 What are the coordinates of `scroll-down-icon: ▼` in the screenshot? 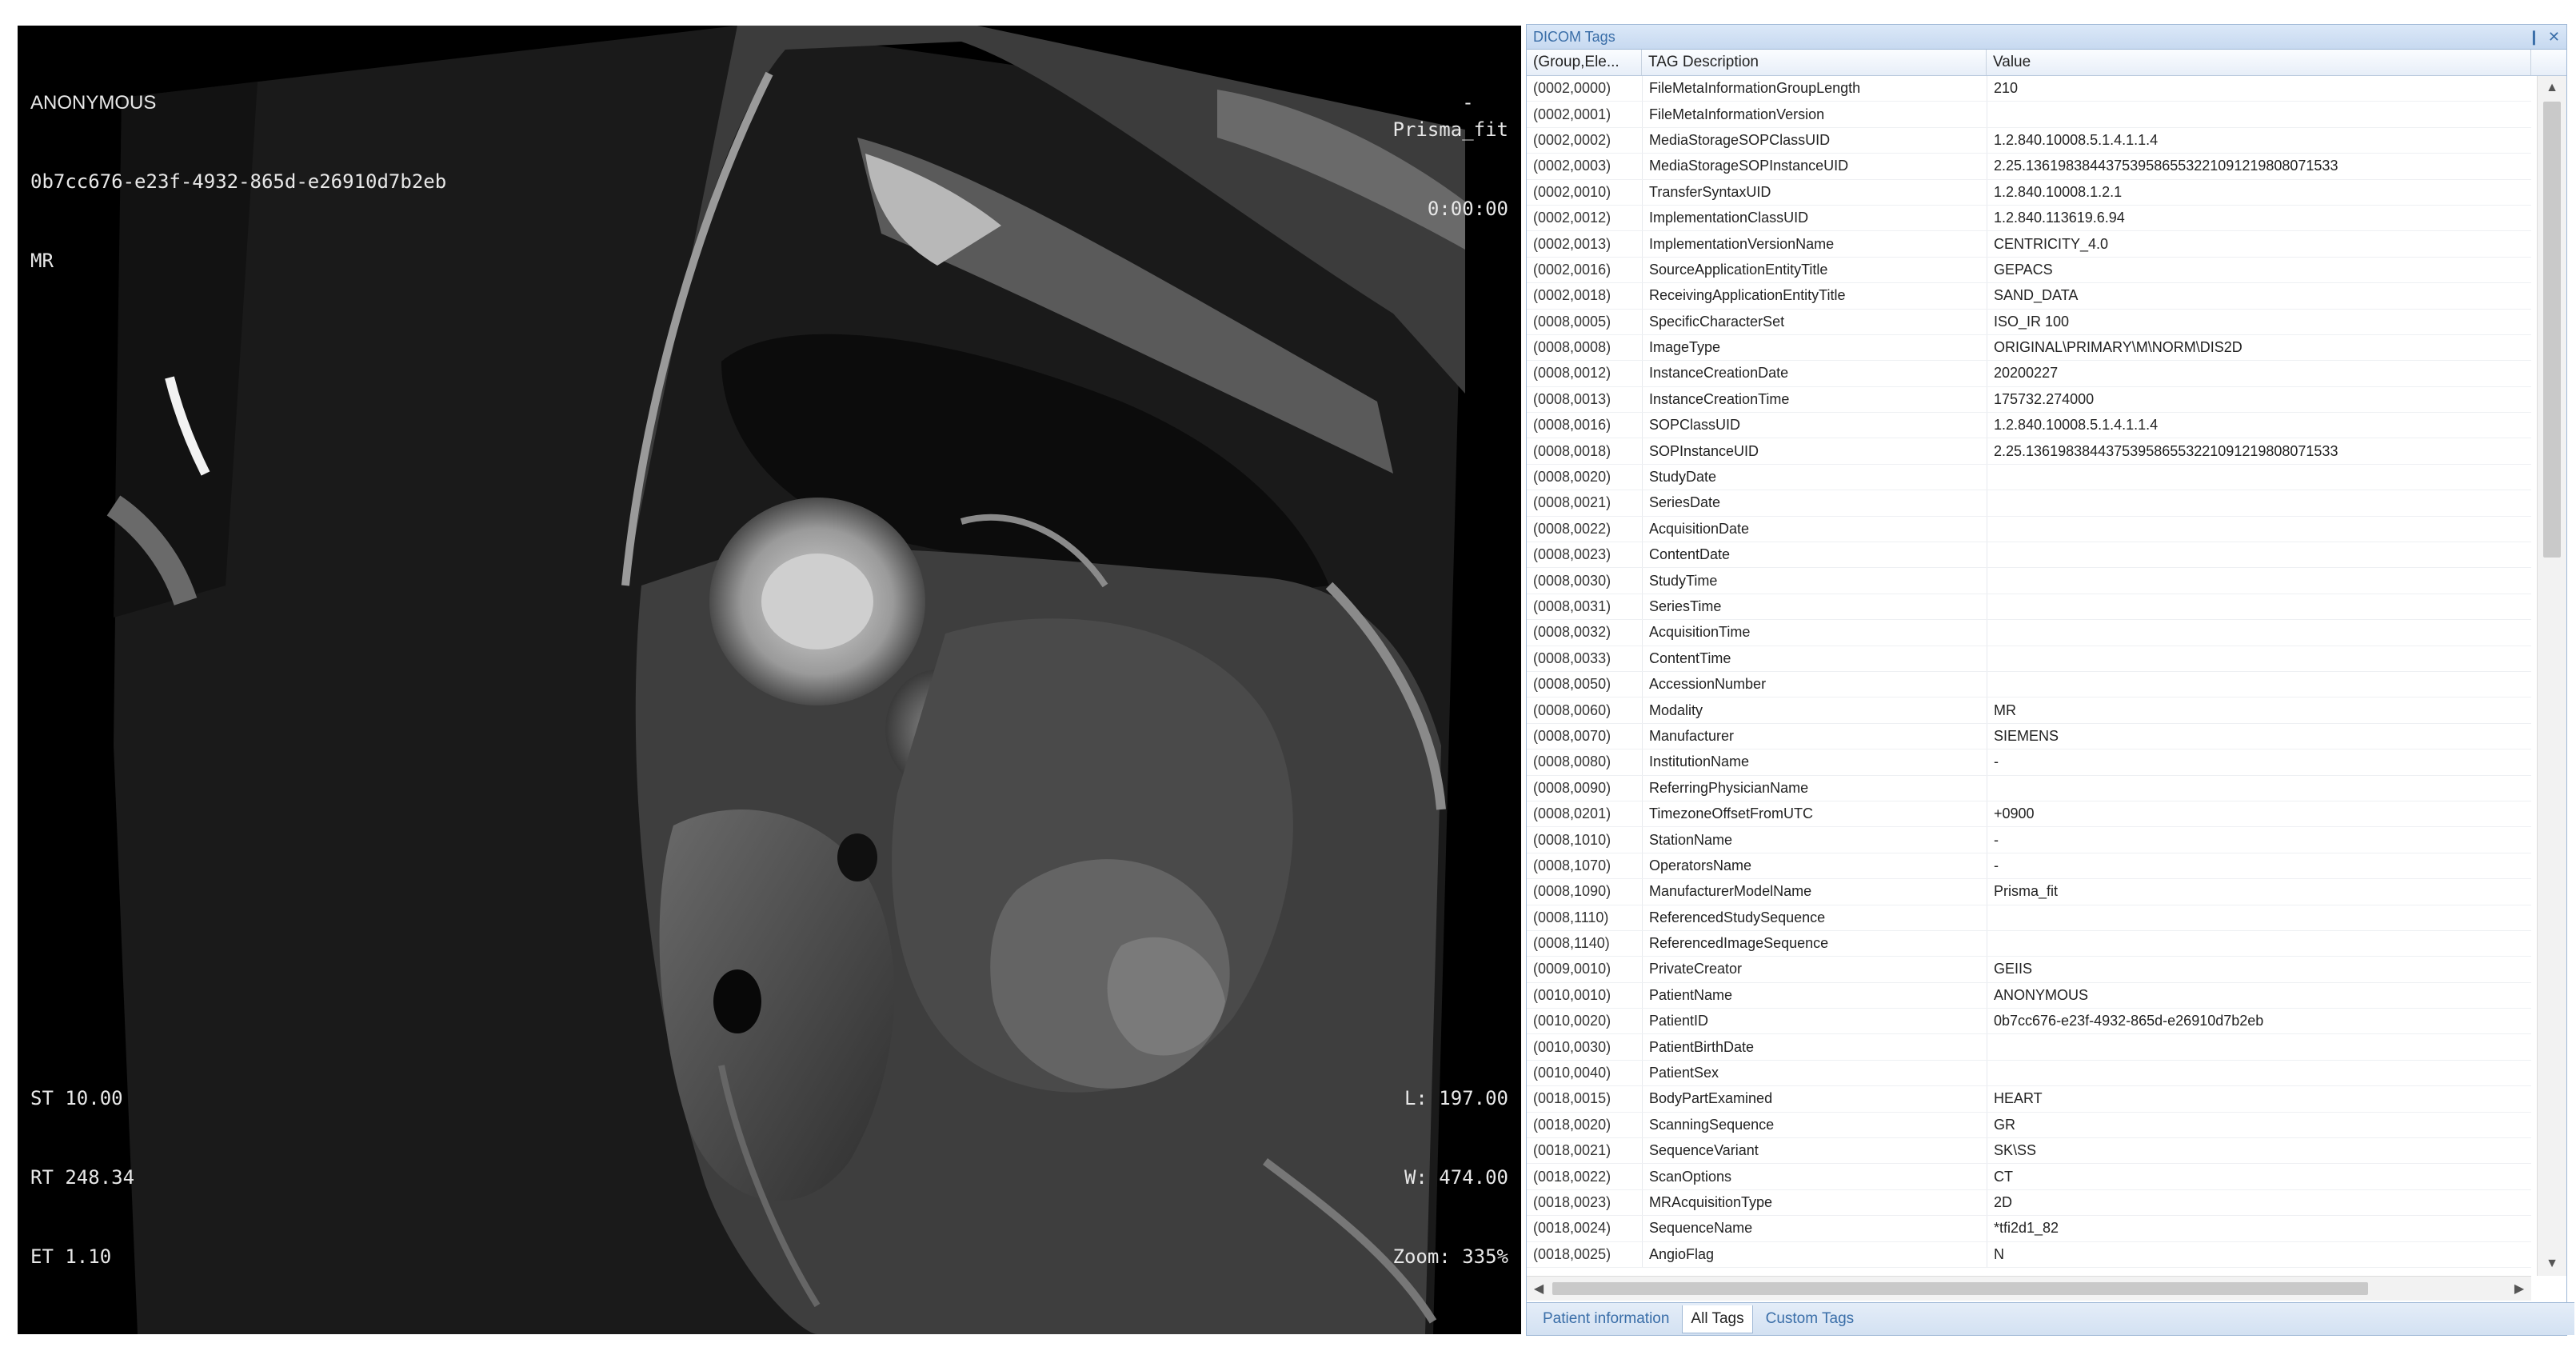 It's located at (2552, 1264).